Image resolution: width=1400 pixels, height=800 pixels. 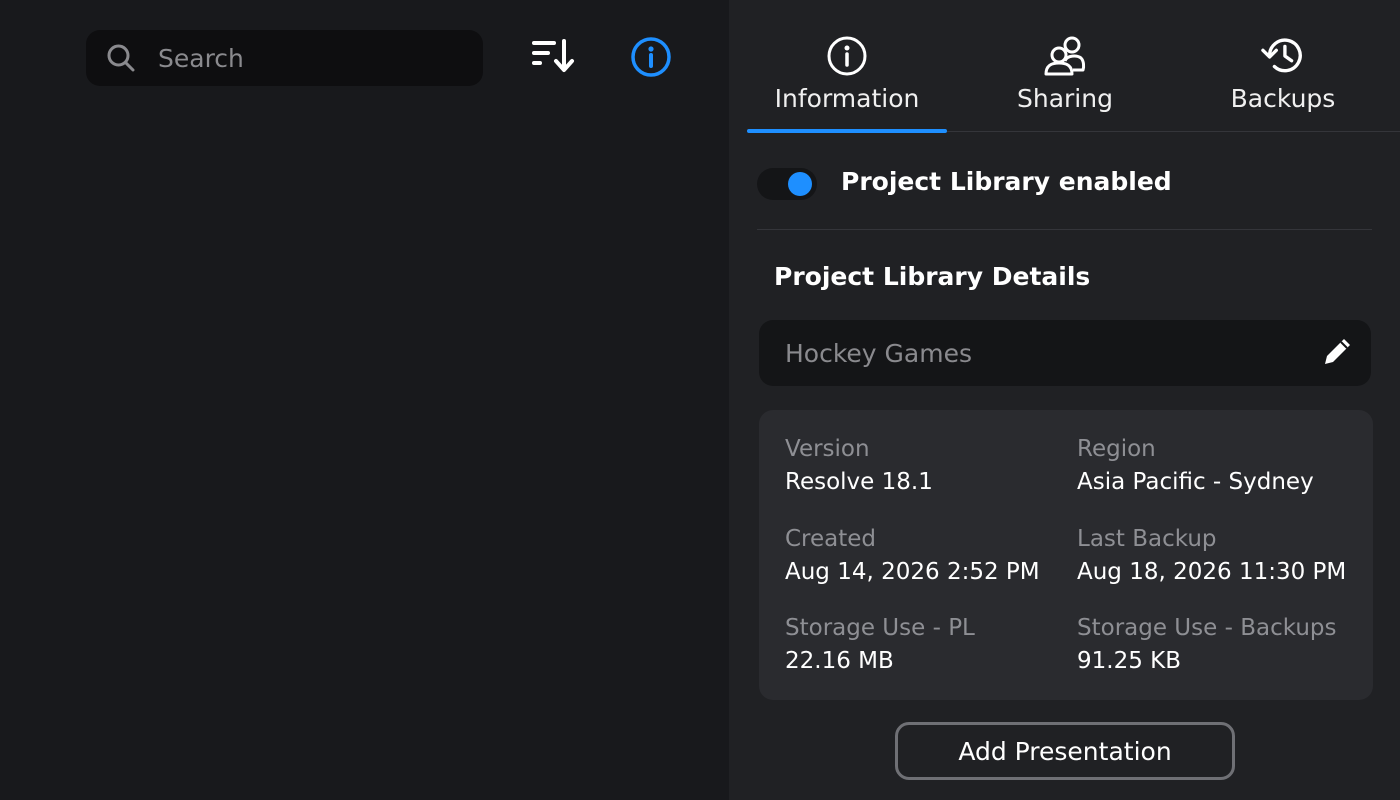 I want to click on project-library-toggle-label: Project Library enabled, so click(x=1006, y=181).